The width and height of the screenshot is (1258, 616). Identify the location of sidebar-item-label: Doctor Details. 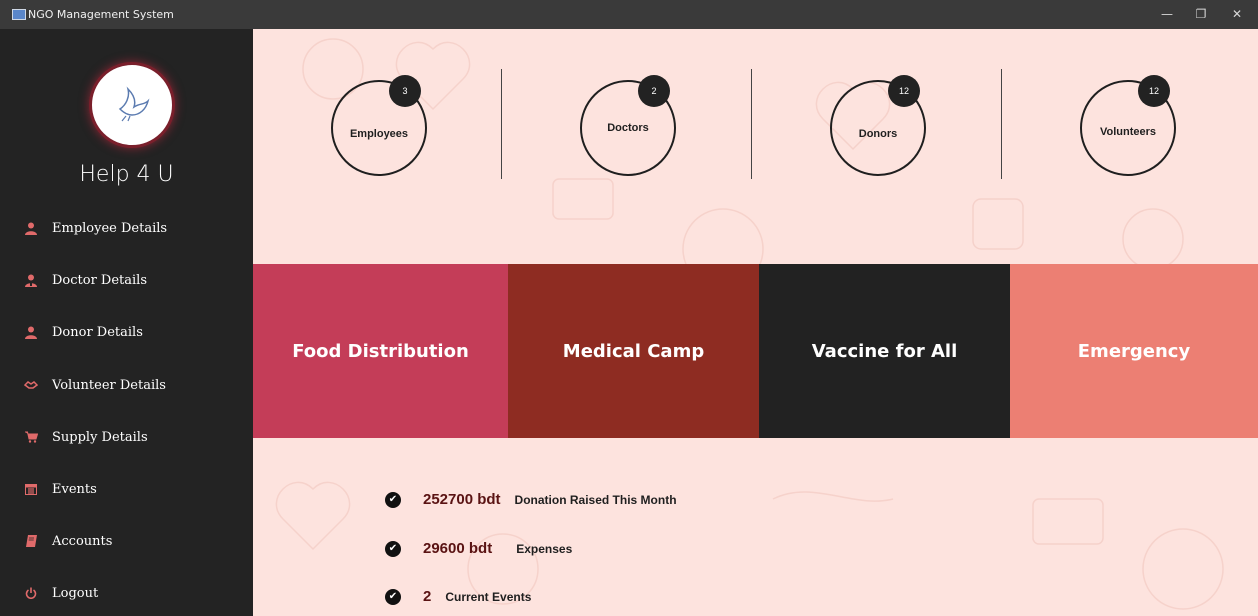
(100, 280).